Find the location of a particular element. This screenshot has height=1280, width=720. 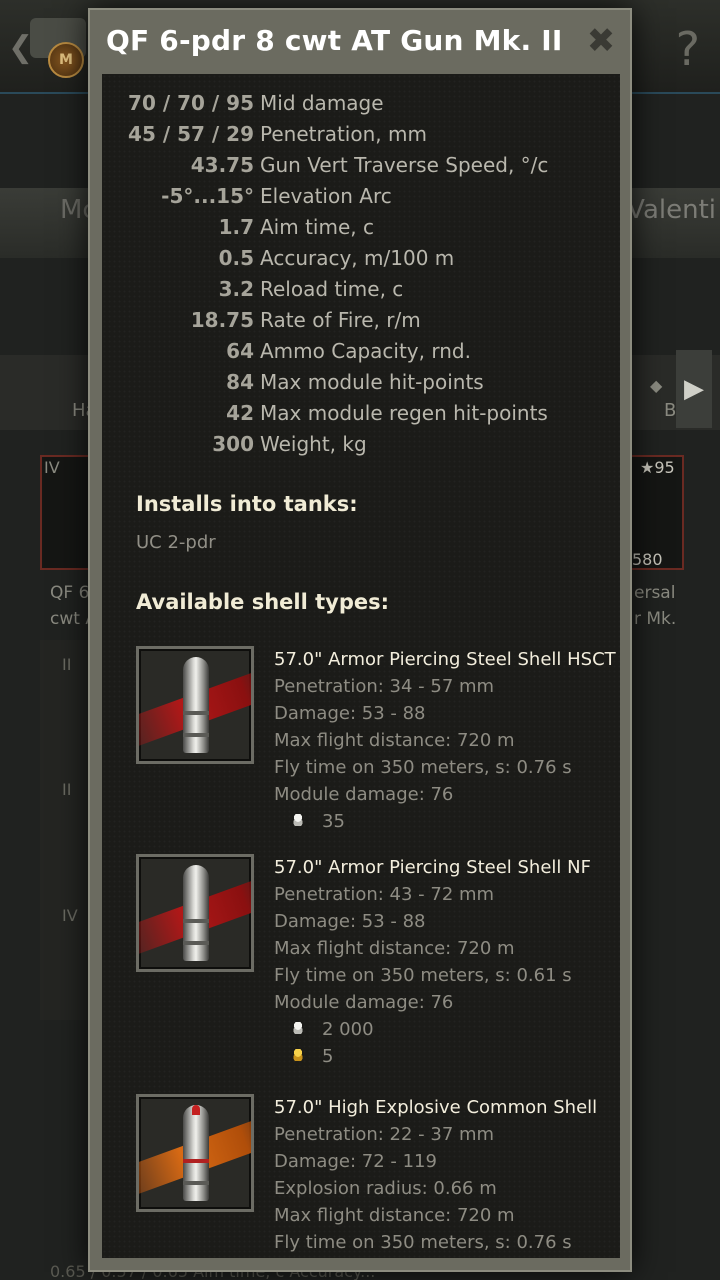

strip-label-right: B is located at coordinates (670, 410).